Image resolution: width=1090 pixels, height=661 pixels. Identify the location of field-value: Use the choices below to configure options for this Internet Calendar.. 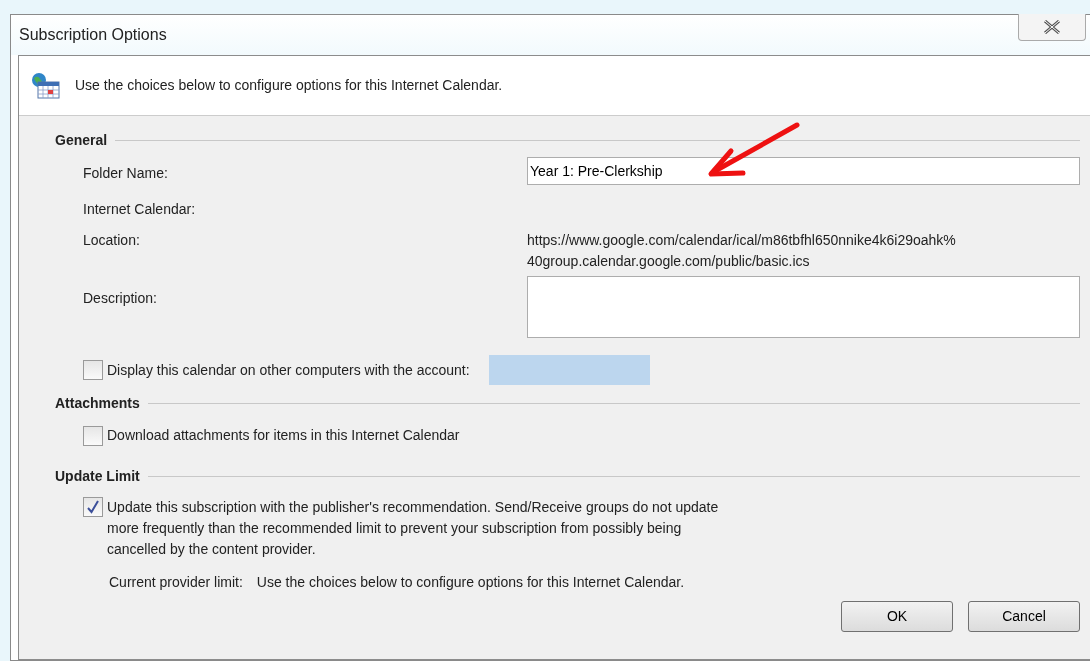
(470, 582).